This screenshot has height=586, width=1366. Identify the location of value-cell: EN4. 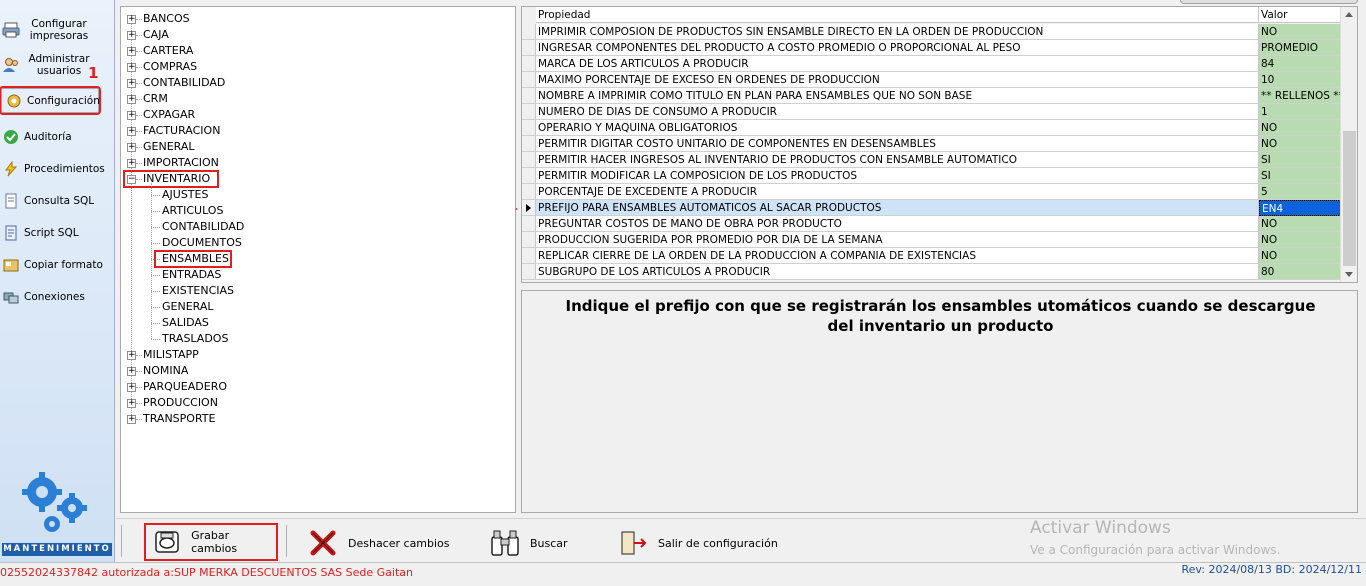
(1300, 208).